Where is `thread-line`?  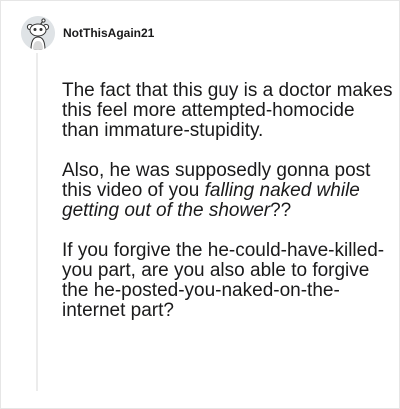 thread-line is located at coordinates (37, 222).